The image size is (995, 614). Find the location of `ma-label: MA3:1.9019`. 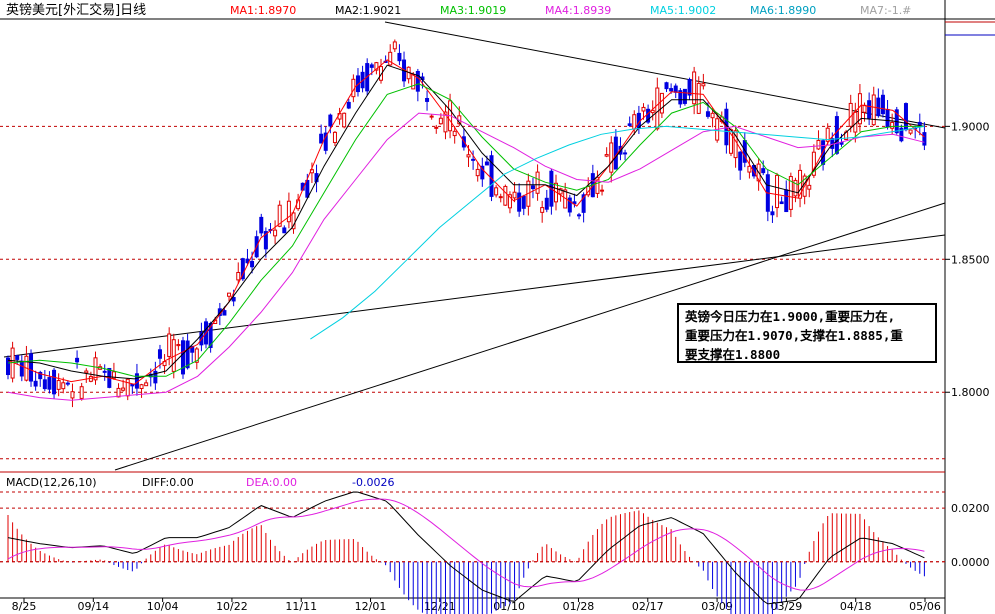

ma-label: MA3:1.9019 is located at coordinates (473, 10).